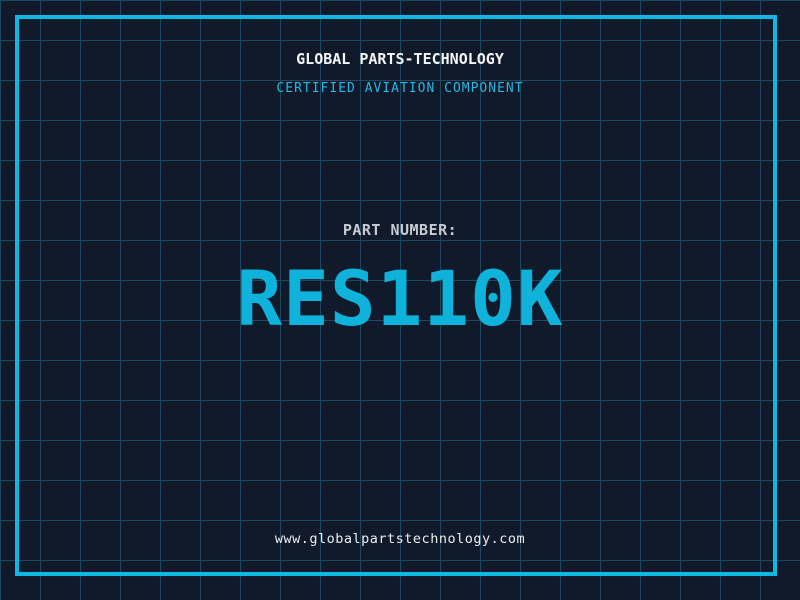  I want to click on website-url: www.globalpartstechnology.com, so click(400, 539).